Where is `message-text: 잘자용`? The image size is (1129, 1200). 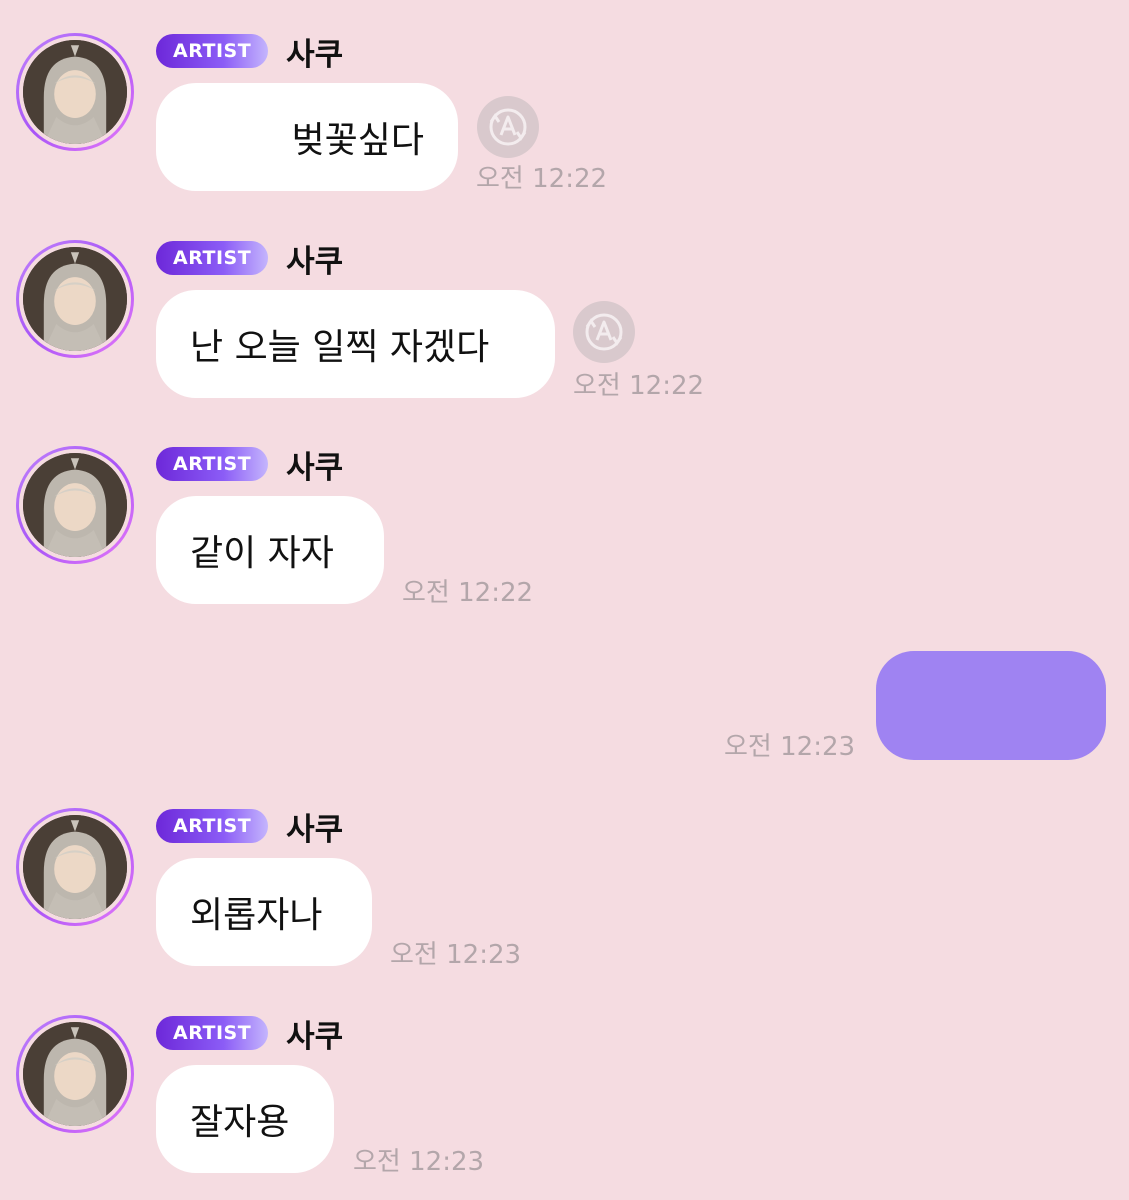
message-text: 잘자용 is located at coordinates (240, 1122).